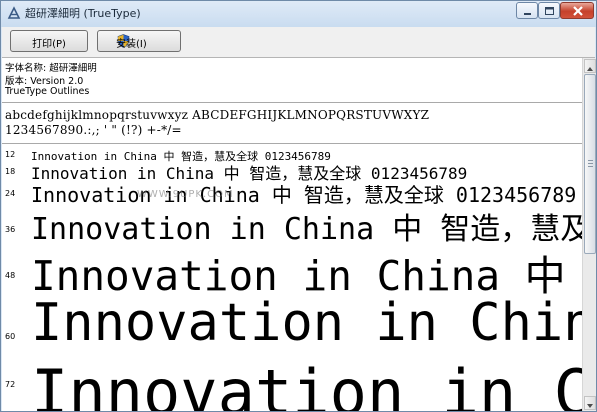  I want to click on scroll-down-button, so click(590, 403).